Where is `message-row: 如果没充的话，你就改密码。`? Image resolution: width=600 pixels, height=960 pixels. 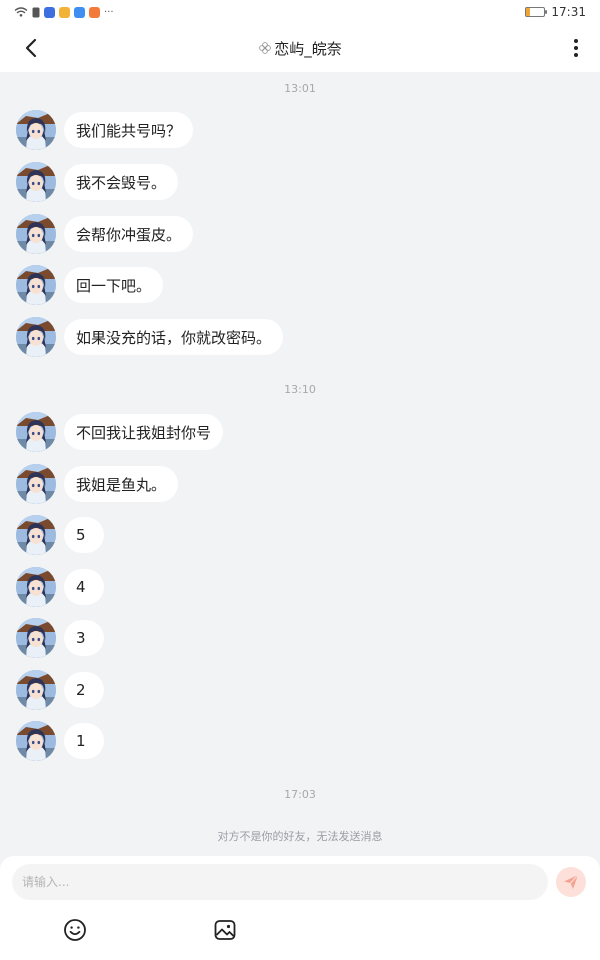 message-row: 如果没充的话，你就改密码。 is located at coordinates (150, 337).